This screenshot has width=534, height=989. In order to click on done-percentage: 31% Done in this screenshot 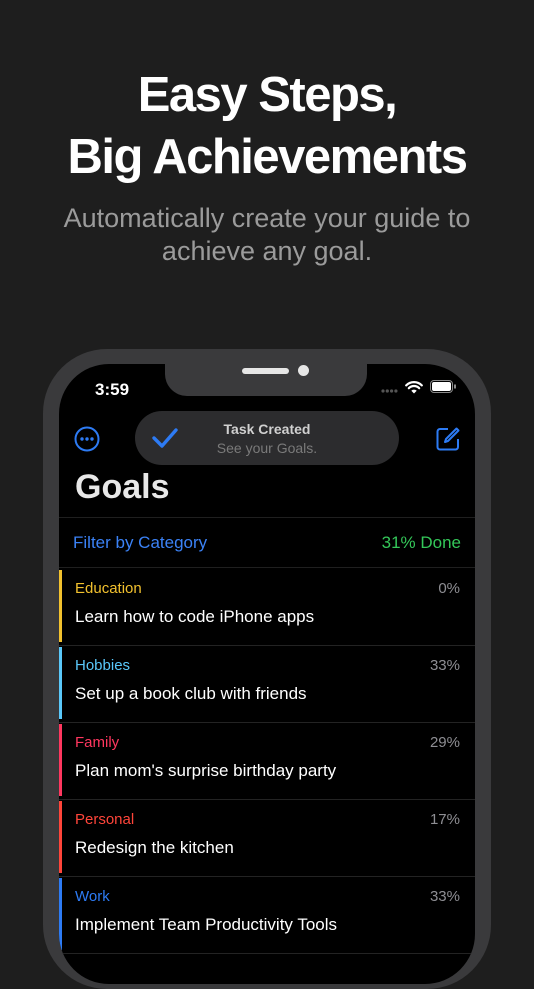, I will do `click(421, 542)`.